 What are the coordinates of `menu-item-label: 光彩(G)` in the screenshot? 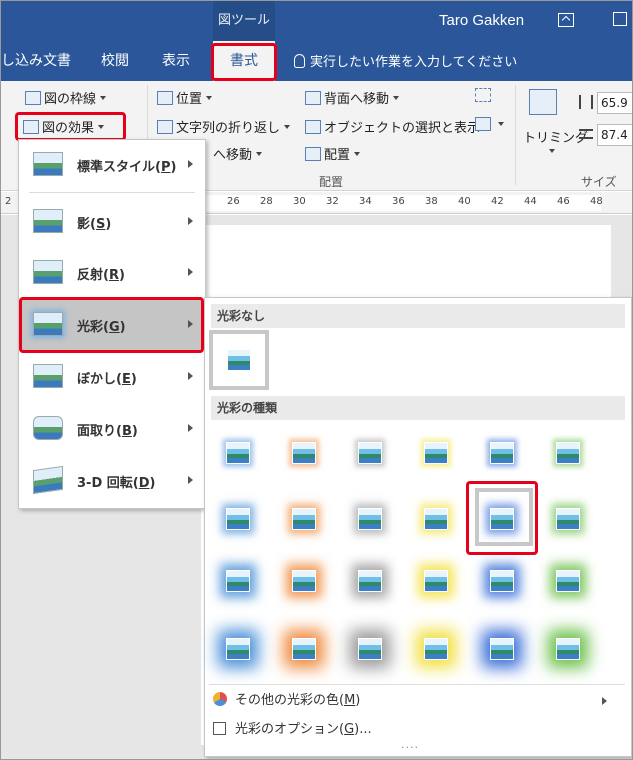 It's located at (101, 327).